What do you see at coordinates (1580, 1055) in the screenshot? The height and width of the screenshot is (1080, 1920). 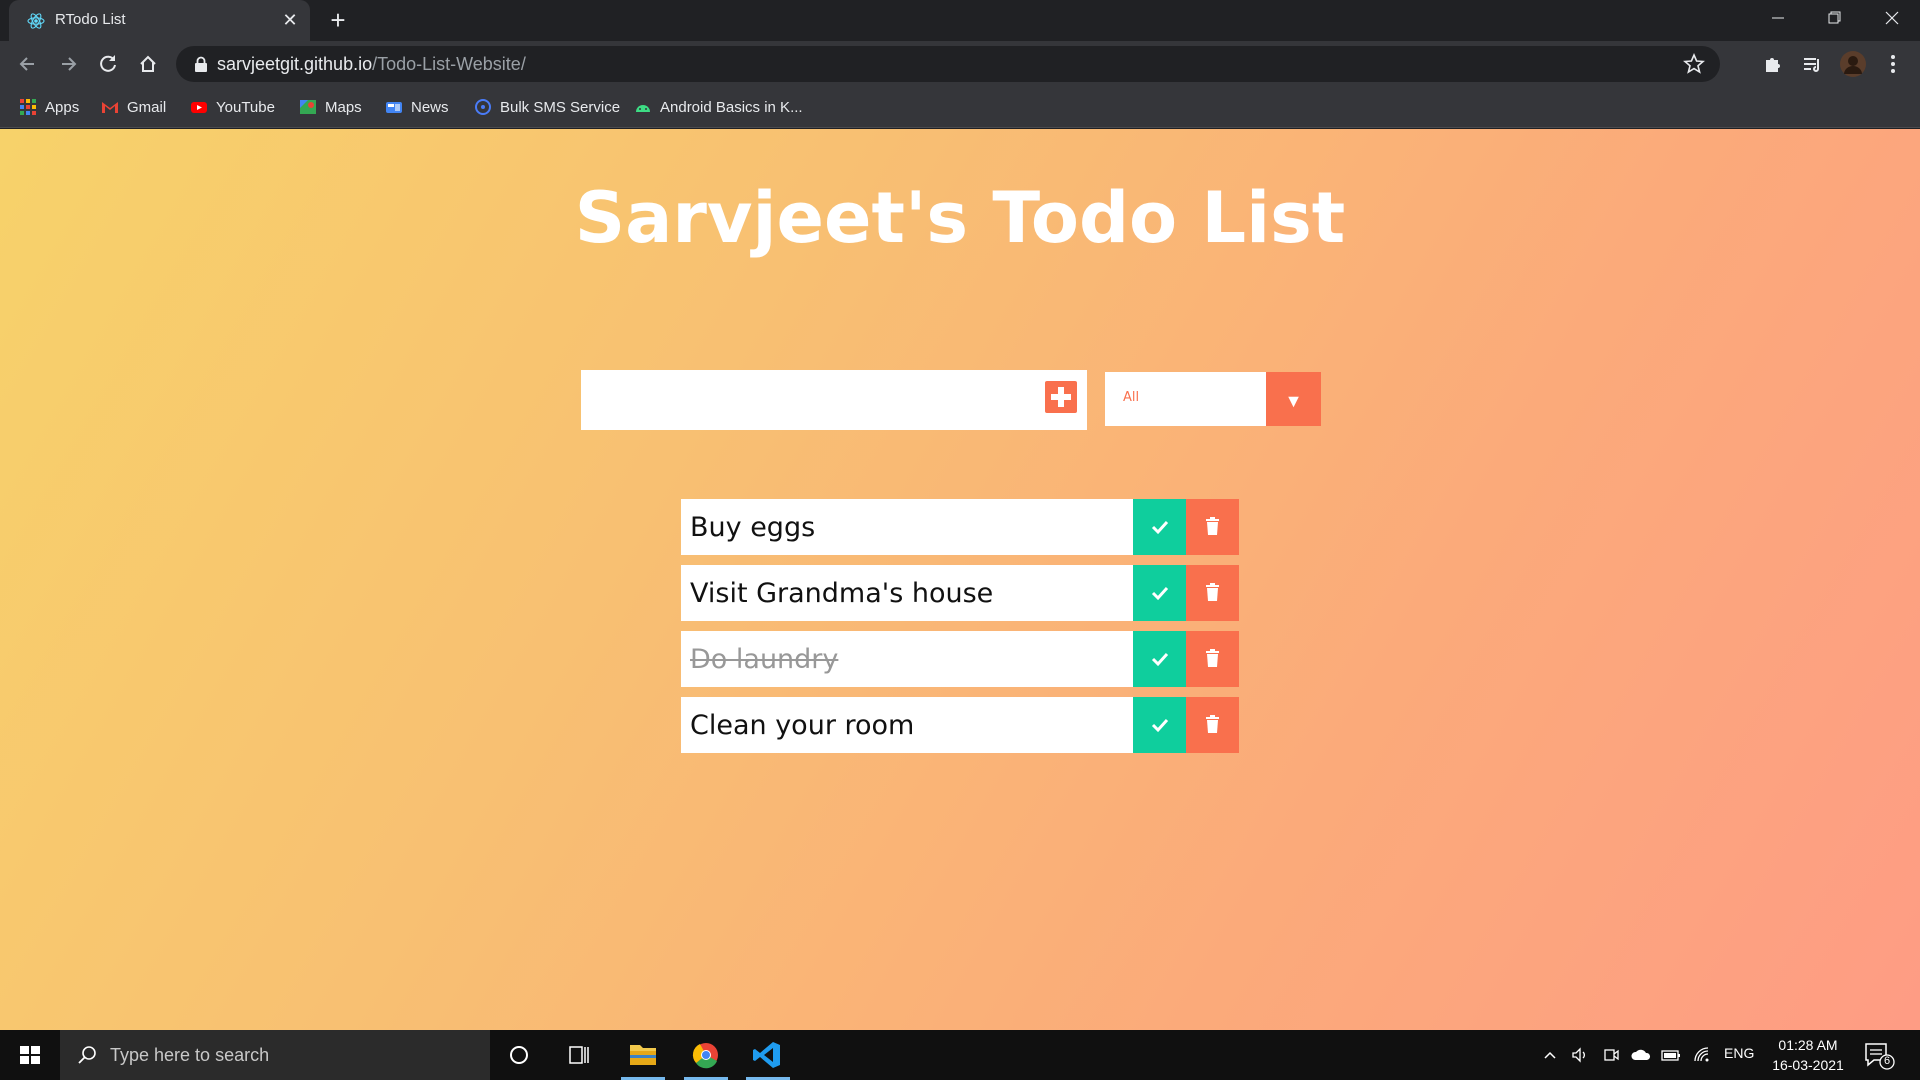 I see `volume-icon` at bounding box center [1580, 1055].